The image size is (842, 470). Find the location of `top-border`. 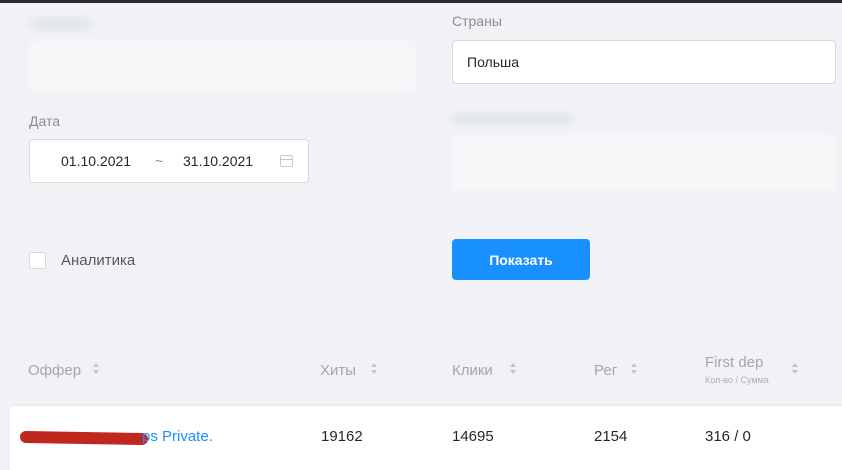

top-border is located at coordinates (421, 1).